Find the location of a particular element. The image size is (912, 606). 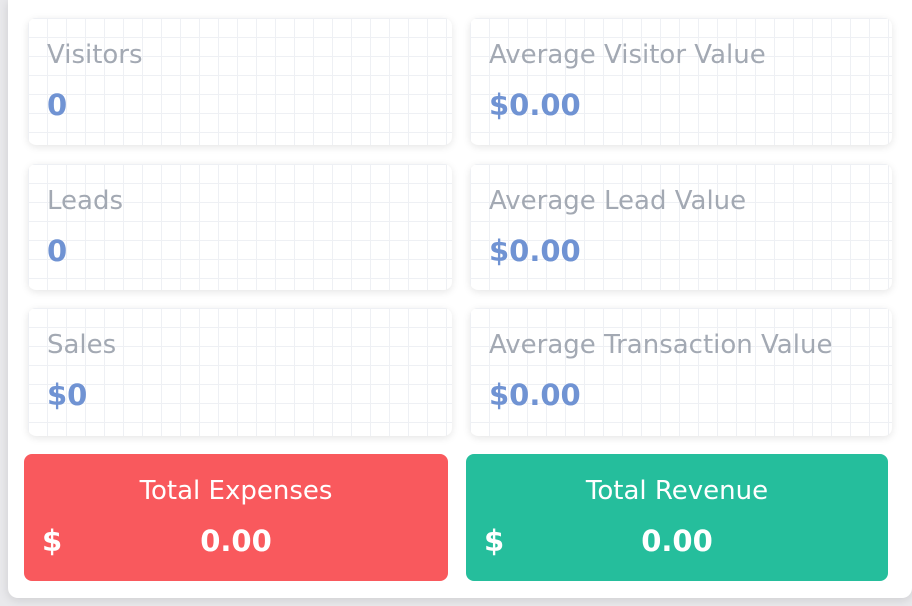

total-expenses-label: Total Expenses is located at coordinates (236, 491).